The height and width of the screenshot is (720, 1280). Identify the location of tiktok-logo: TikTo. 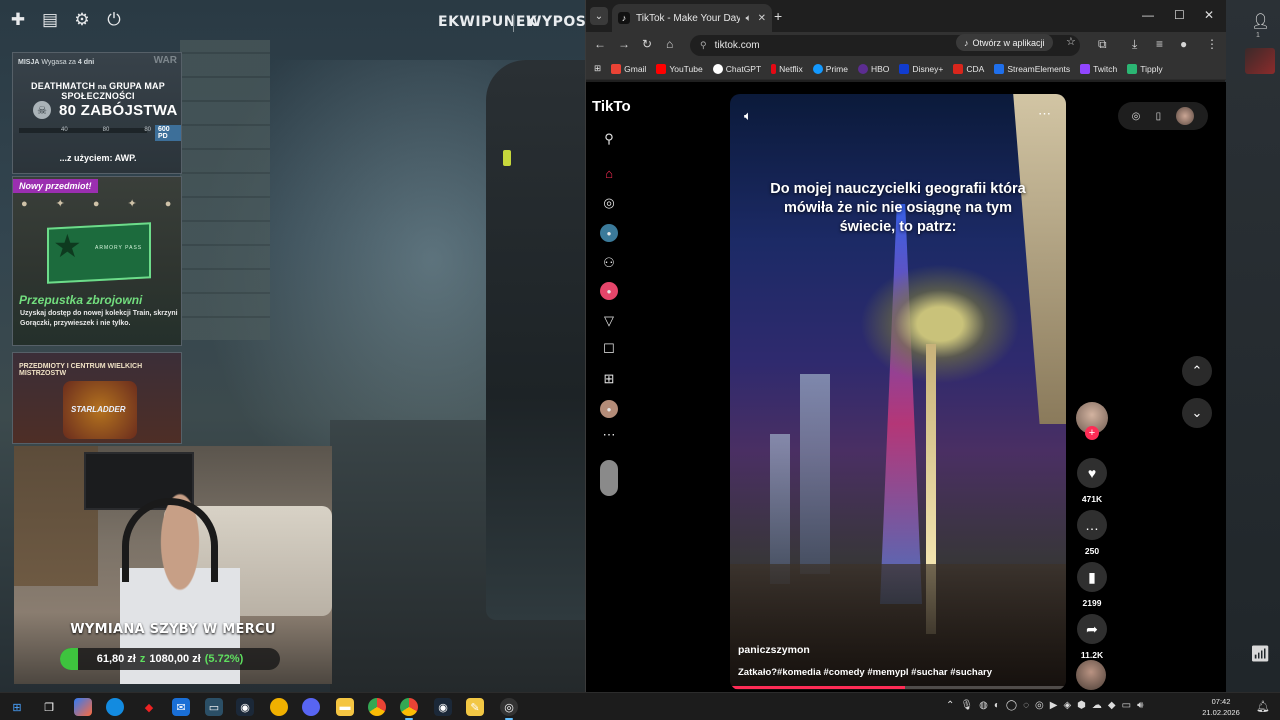
(611, 106).